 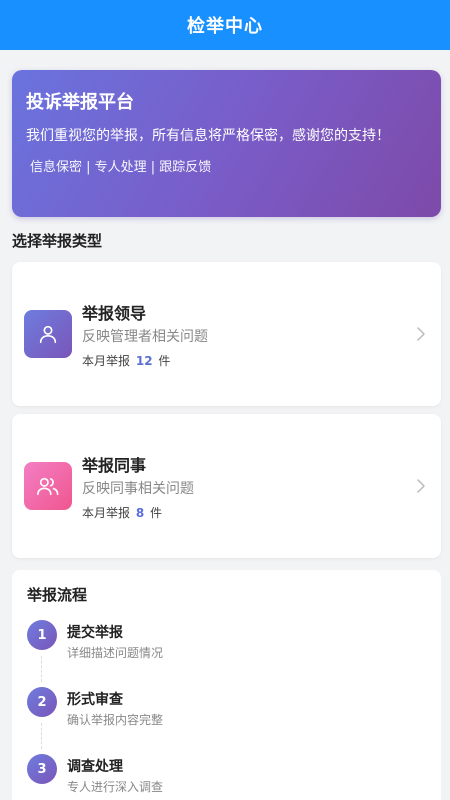 I want to click on step-title: 提交举报, so click(x=95, y=633).